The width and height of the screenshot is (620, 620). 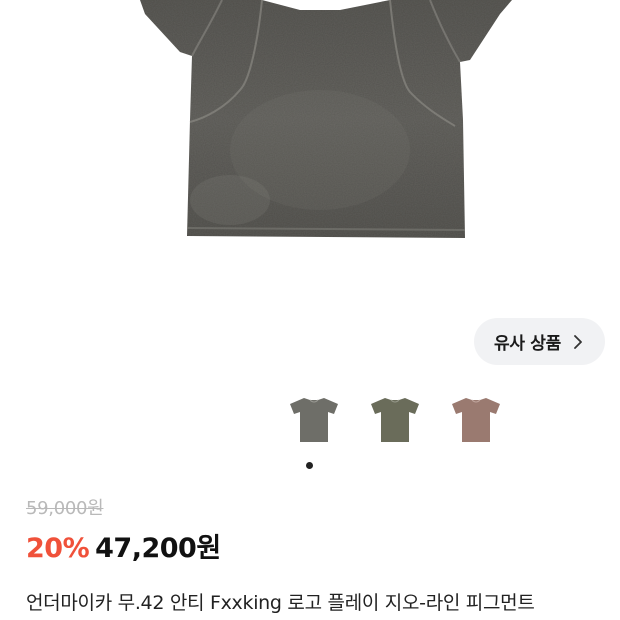 I want to click on product-title: 언더마이카 무.42 안티 Fxxking 로고 플레이 지오-라인 피그먼트, so click(x=280, y=603).